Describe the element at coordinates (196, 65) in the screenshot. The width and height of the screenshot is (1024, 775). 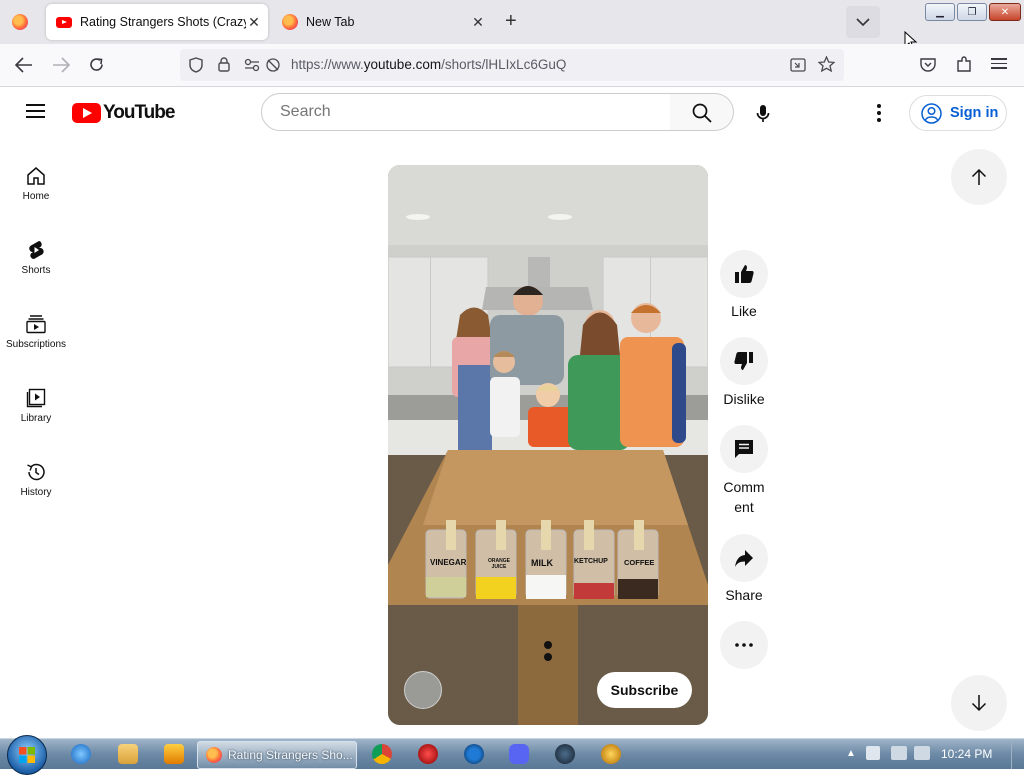
I see `tracking-protection-shield-icon` at that location.